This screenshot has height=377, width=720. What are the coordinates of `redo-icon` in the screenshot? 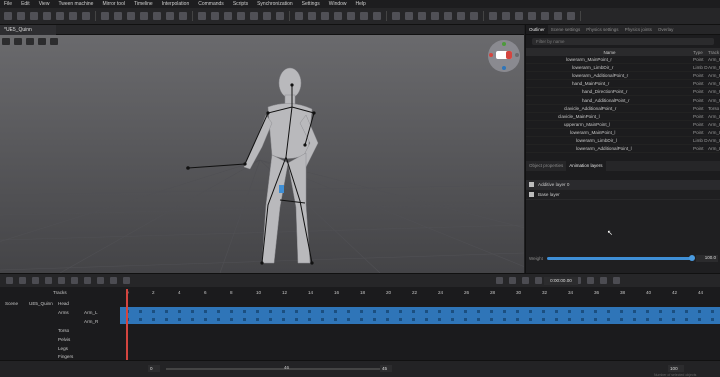 It's located at (21, 16).